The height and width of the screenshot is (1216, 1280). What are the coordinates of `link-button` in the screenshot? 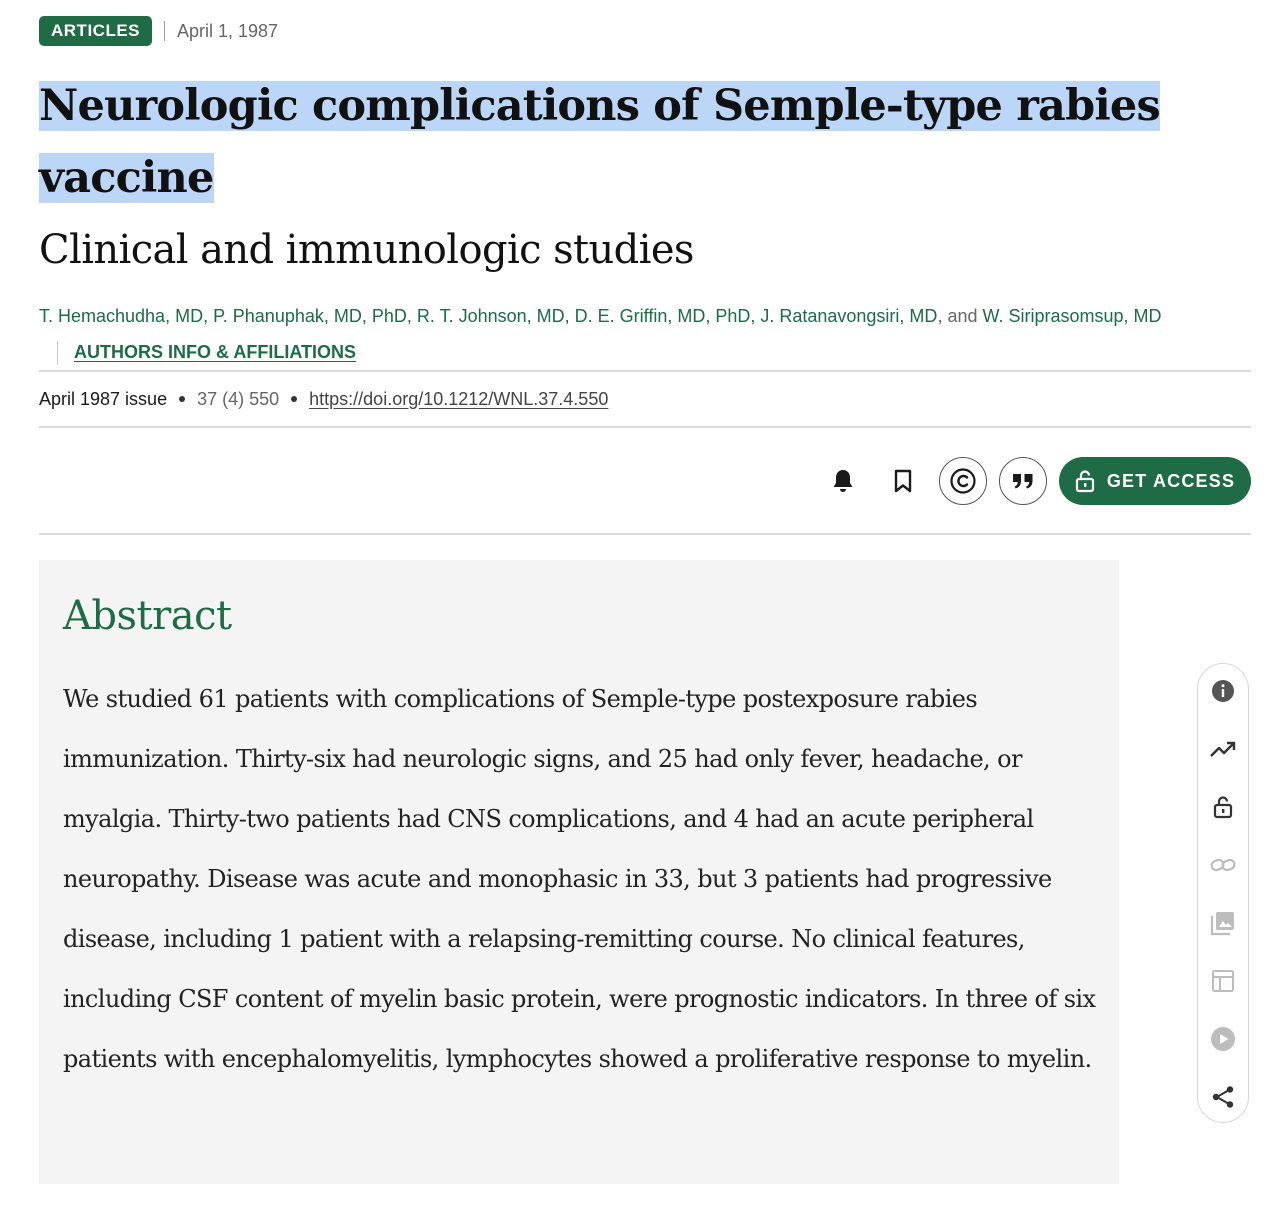 It's located at (1223, 865).